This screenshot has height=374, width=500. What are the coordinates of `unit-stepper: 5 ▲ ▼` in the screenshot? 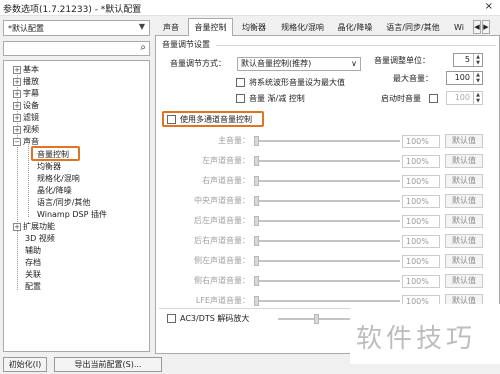 It's located at (468, 60).